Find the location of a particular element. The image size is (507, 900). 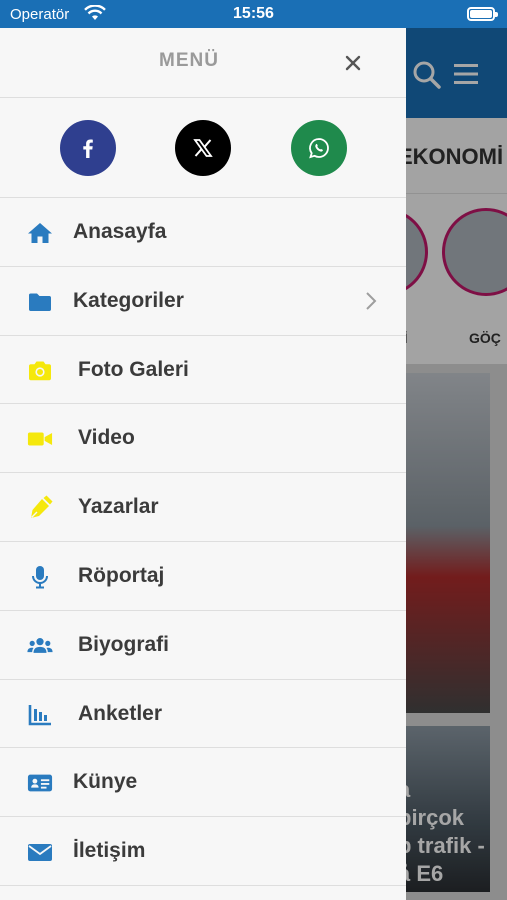

menu-item-kunye: Künye is located at coordinates (203, 783).